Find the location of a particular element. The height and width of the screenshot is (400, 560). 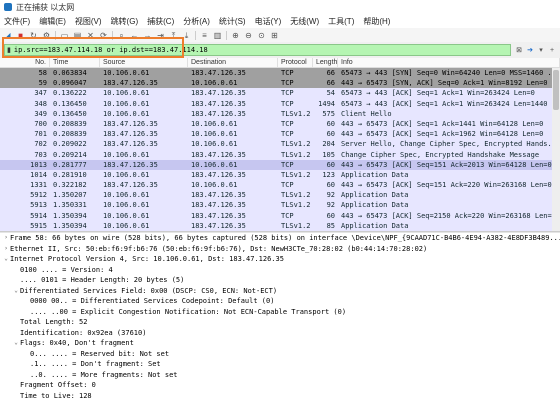

column-header-length: Length is located at coordinates (325, 62).